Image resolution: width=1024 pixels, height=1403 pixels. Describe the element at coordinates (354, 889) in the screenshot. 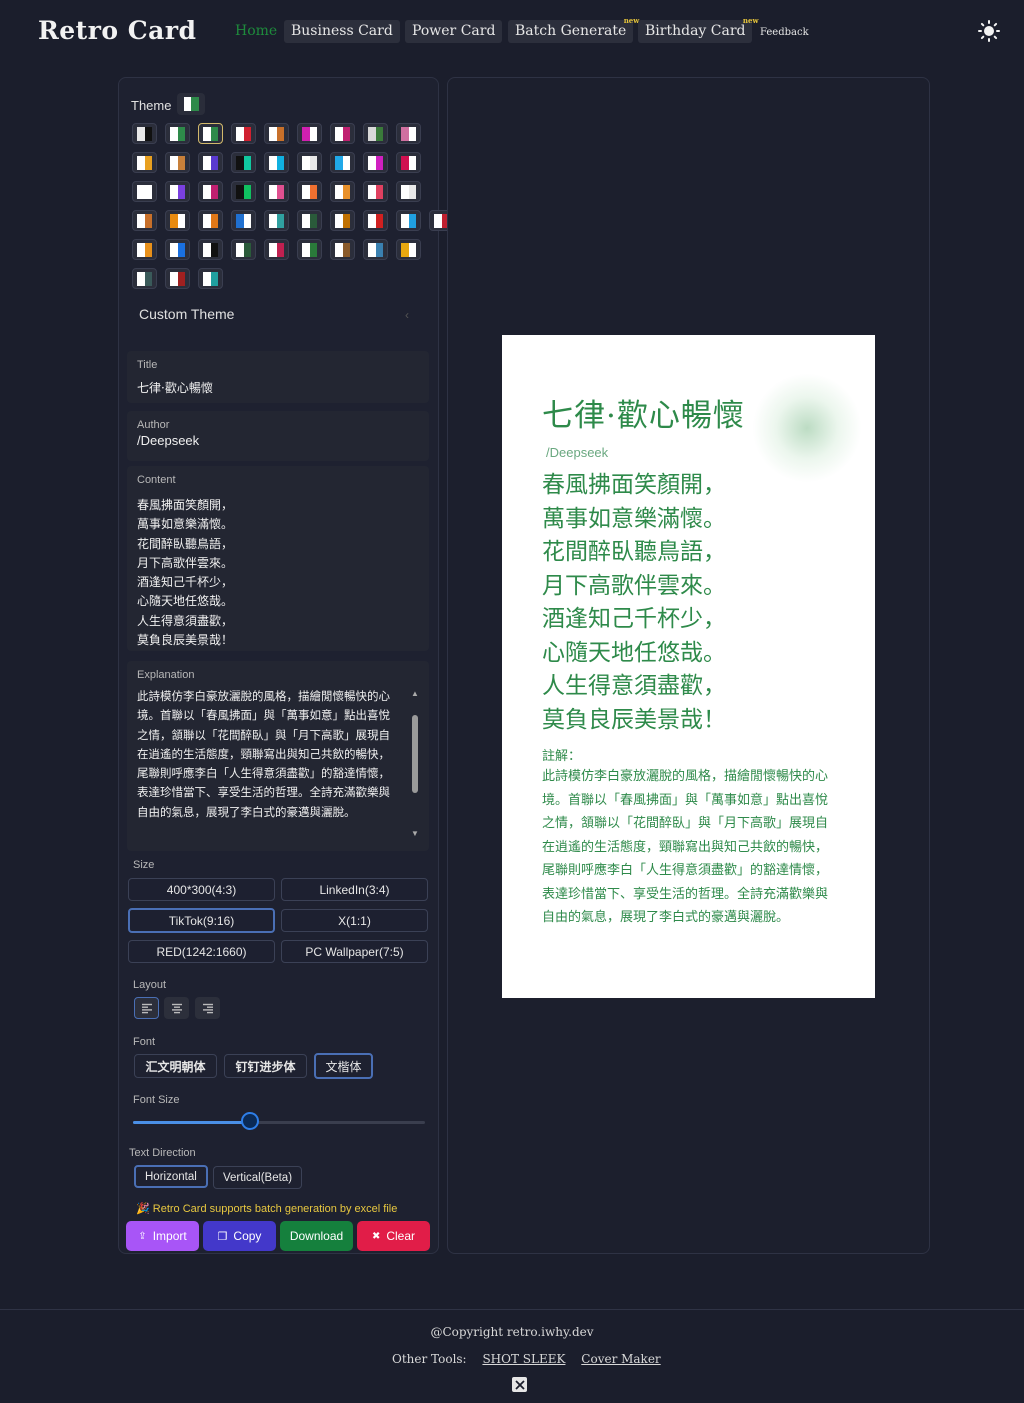

I see `size-option-linkedin: LinkedIn(3:4)` at that location.